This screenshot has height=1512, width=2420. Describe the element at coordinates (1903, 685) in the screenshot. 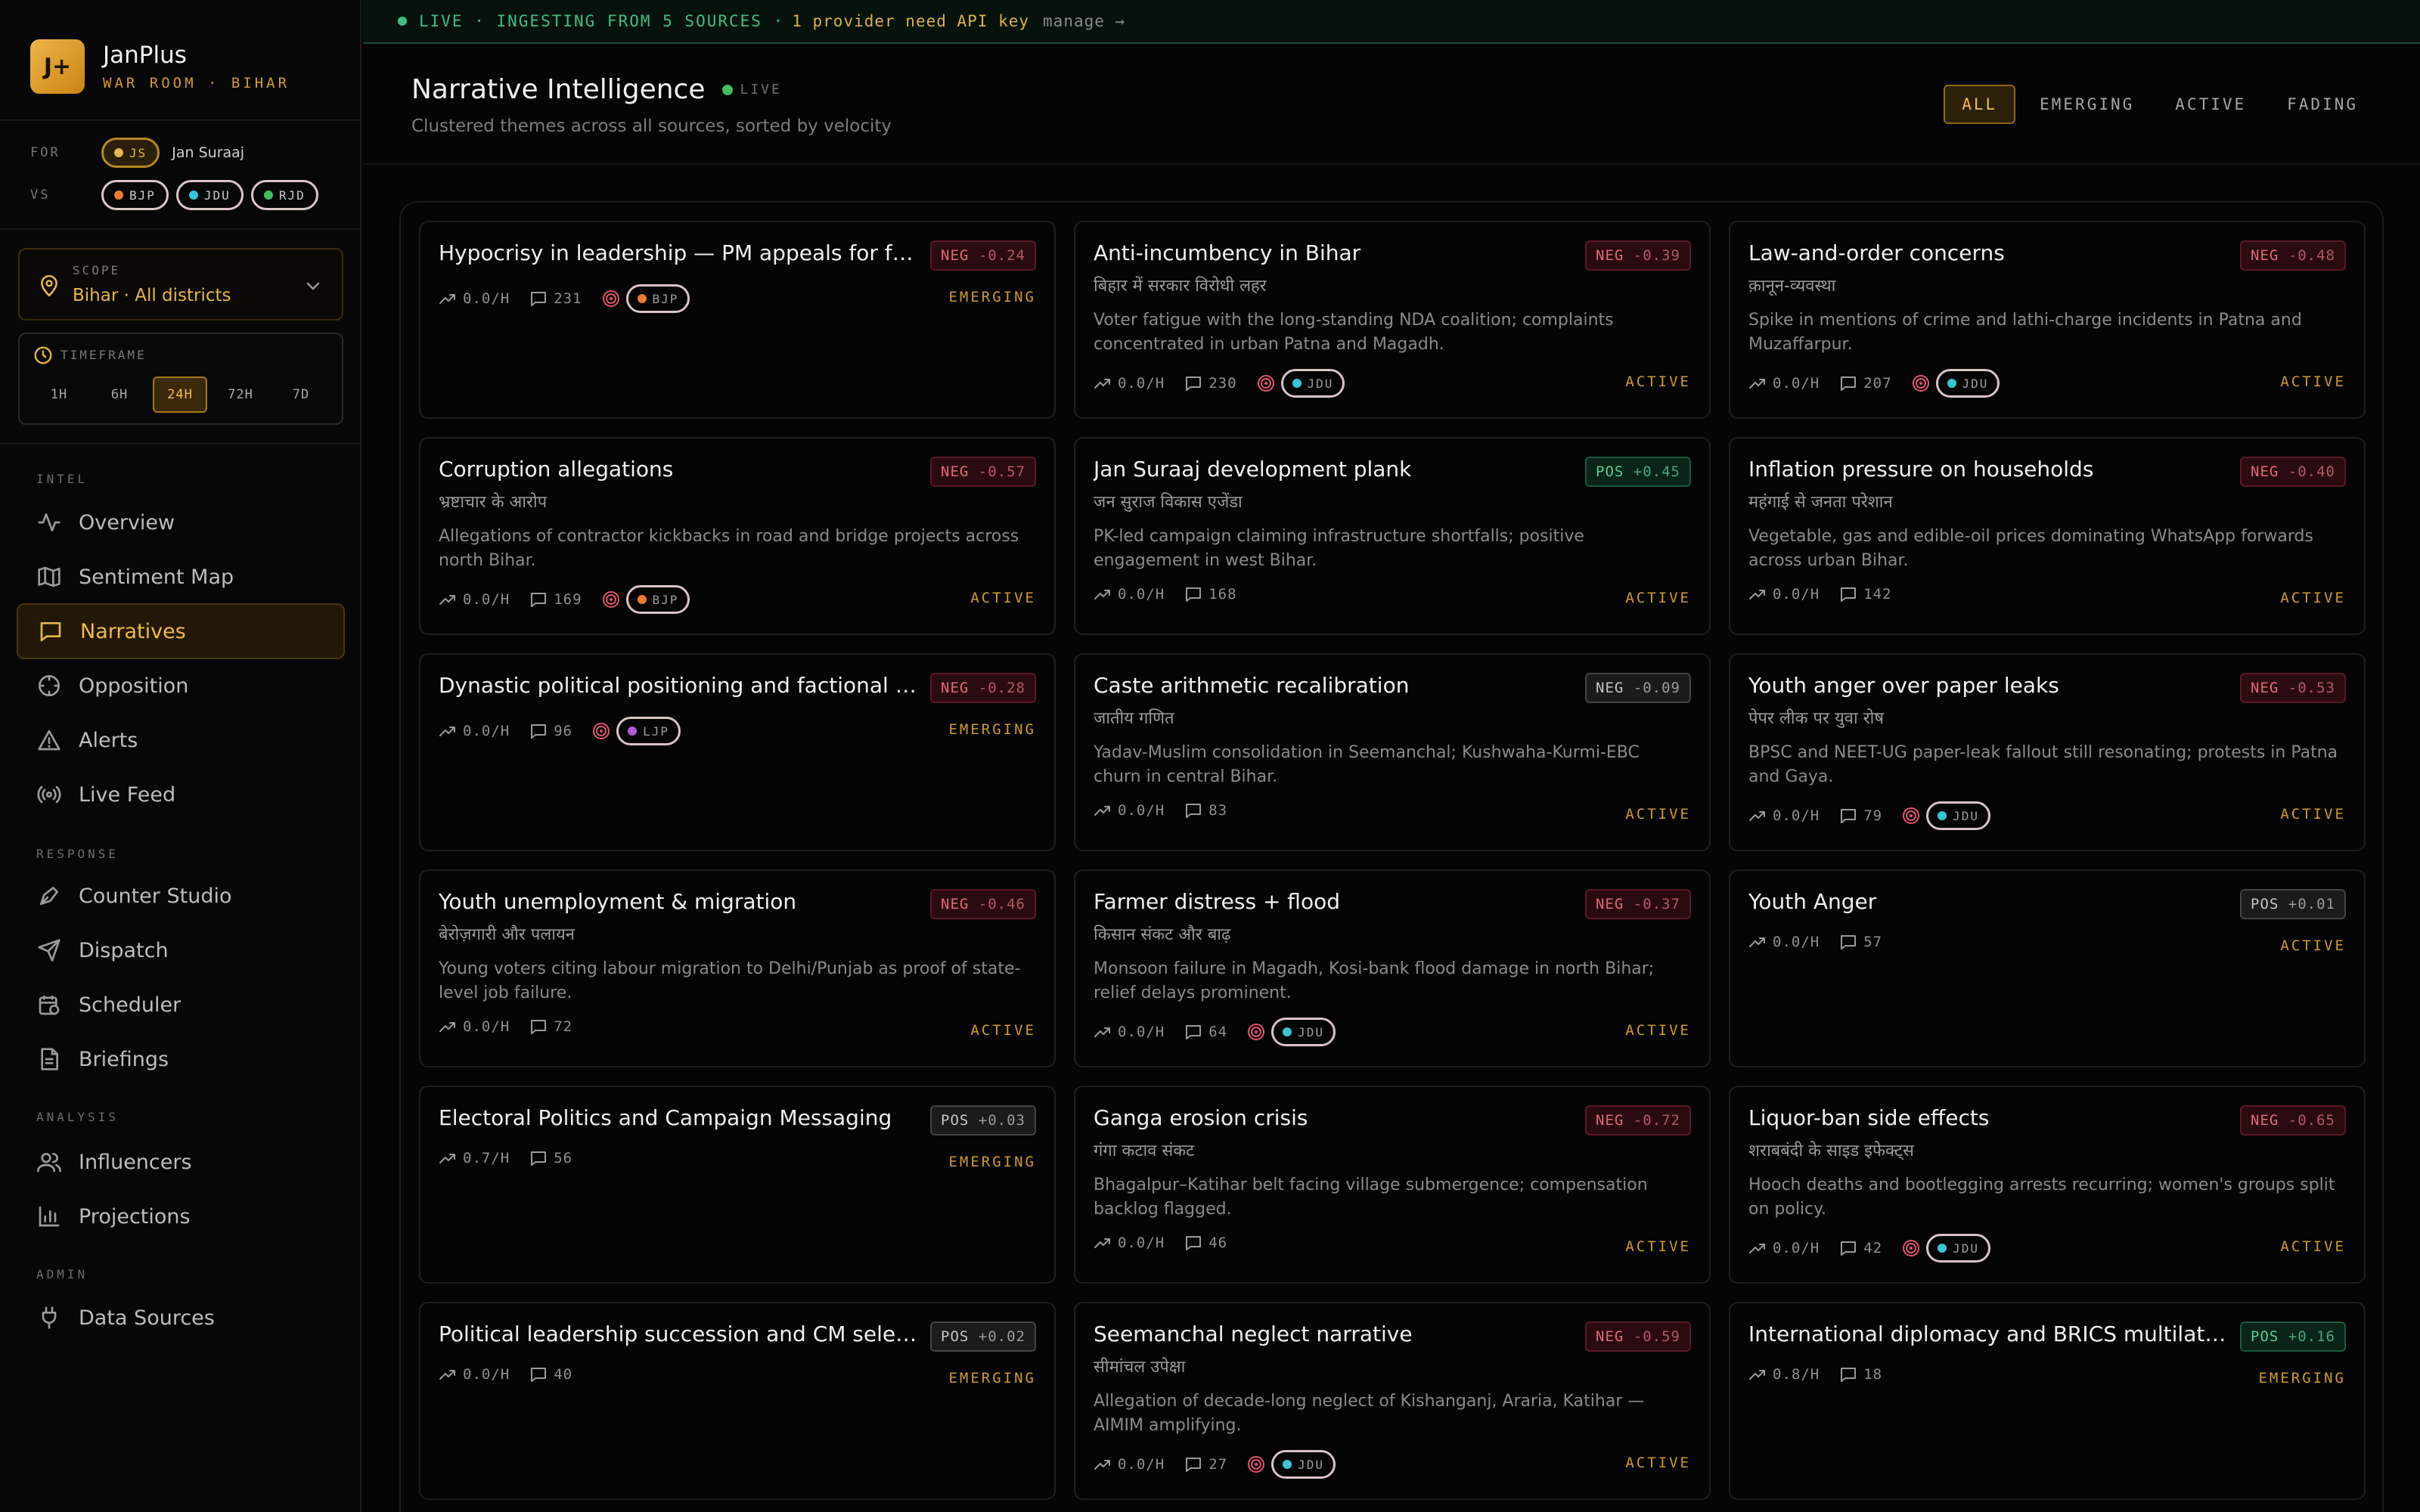

I see `narrative-title: Youth anger over paper leaks` at that location.